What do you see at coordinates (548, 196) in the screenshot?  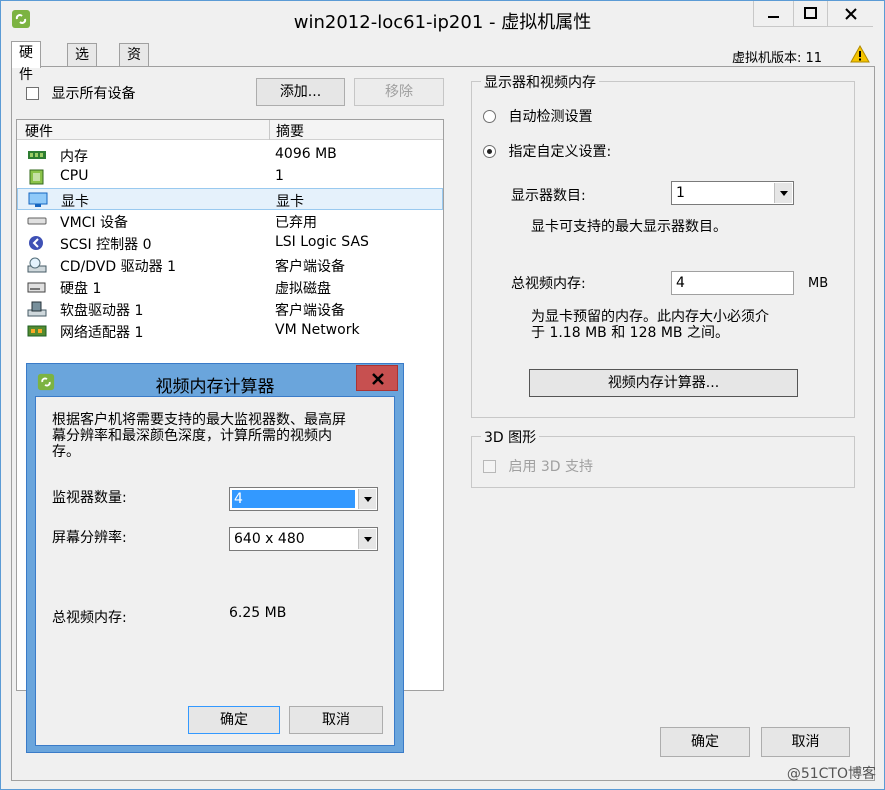 I see `monitor-count-label: 显示器数目:` at bounding box center [548, 196].